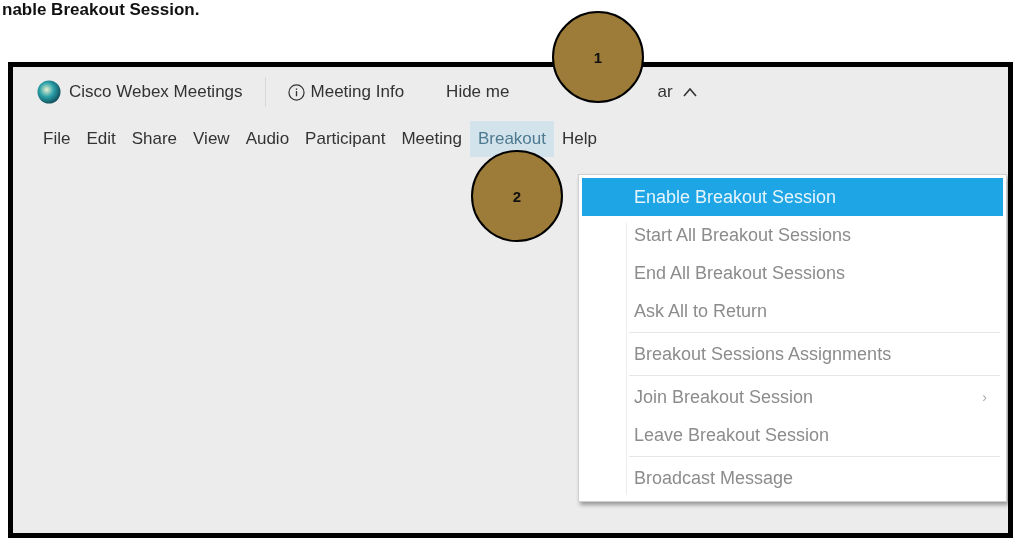  I want to click on submenu-arrow: ›, so click(984, 397).